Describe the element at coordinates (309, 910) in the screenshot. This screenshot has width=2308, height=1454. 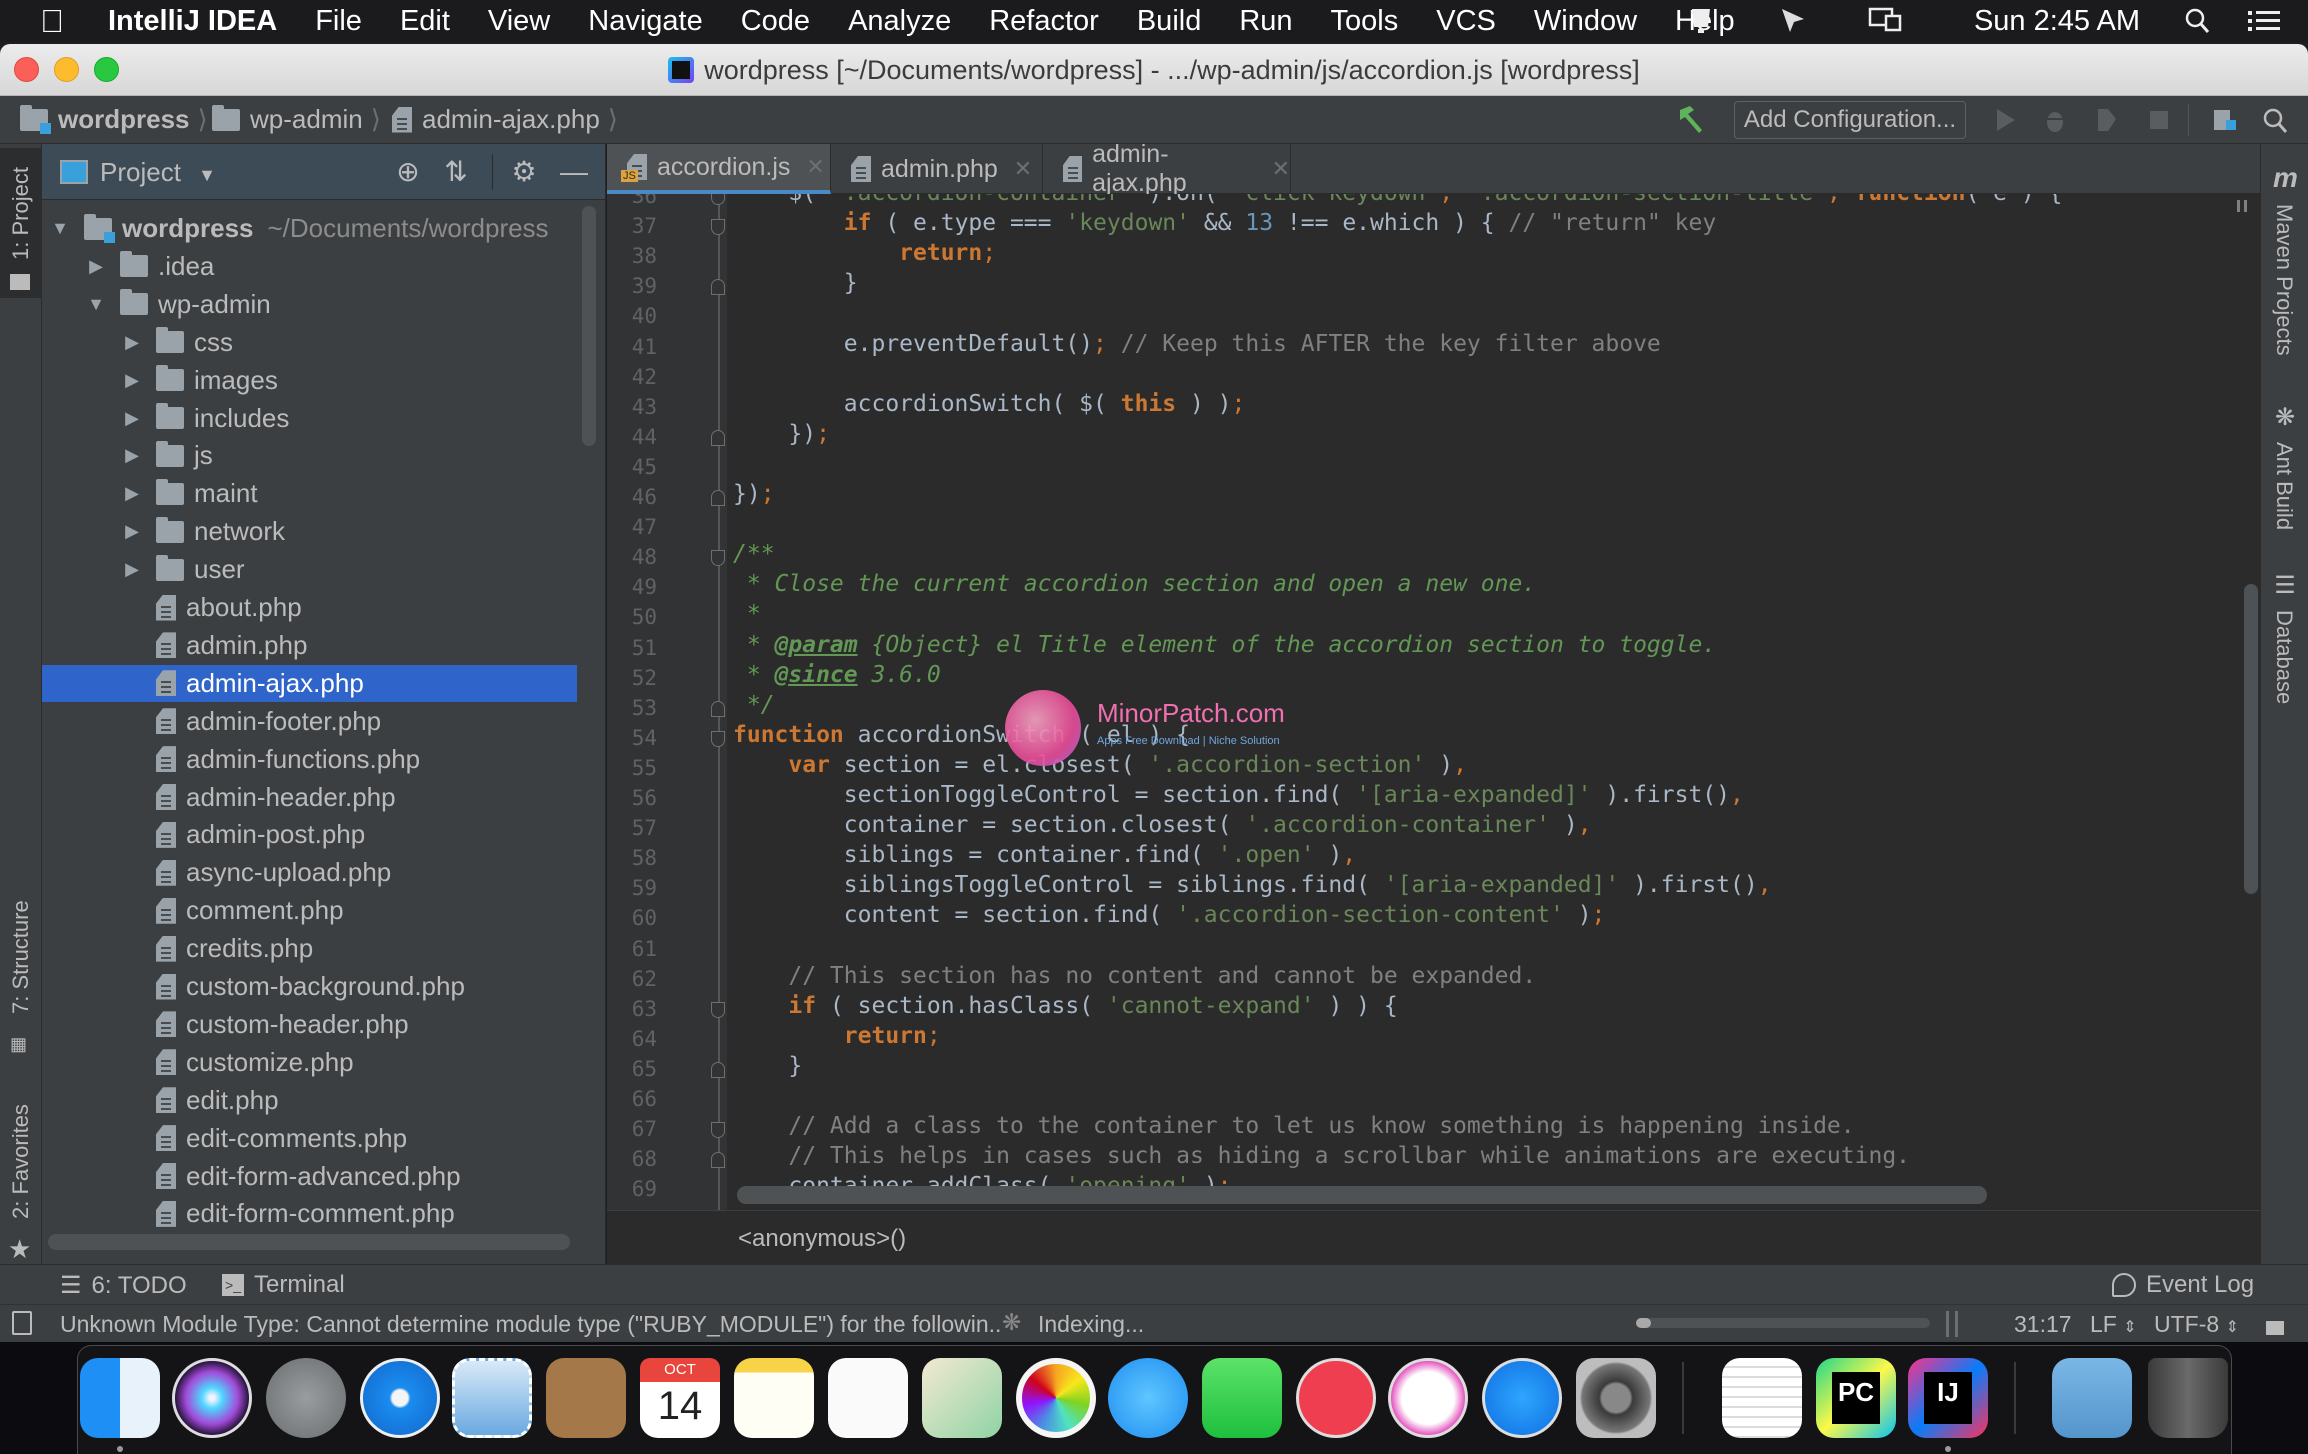
I see `tree-row: comment.php` at that location.